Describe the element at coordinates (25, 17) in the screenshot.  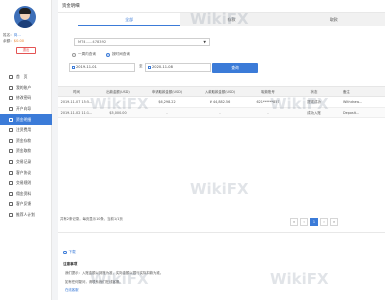
I see `avatar` at that location.